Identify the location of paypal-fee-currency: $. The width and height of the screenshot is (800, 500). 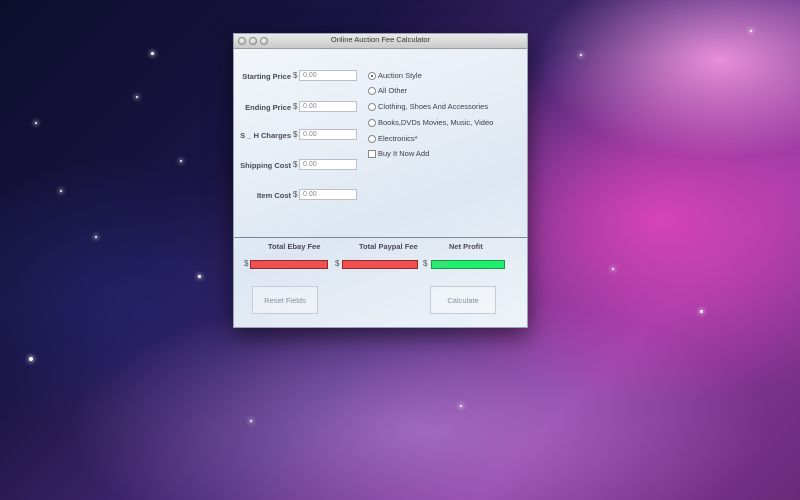
(337, 263).